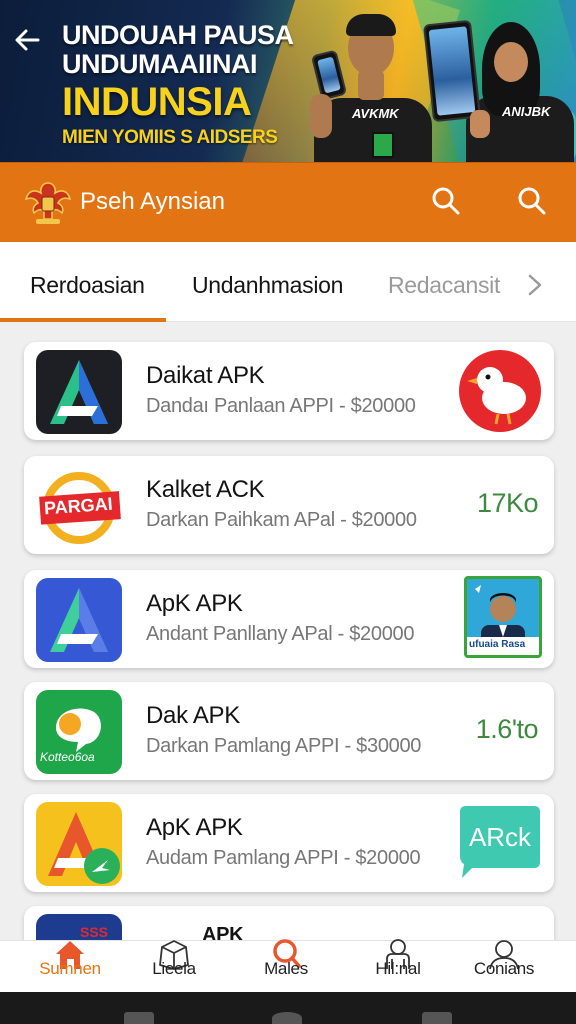  I want to click on nav-label: Hil:nal, so click(398, 968).